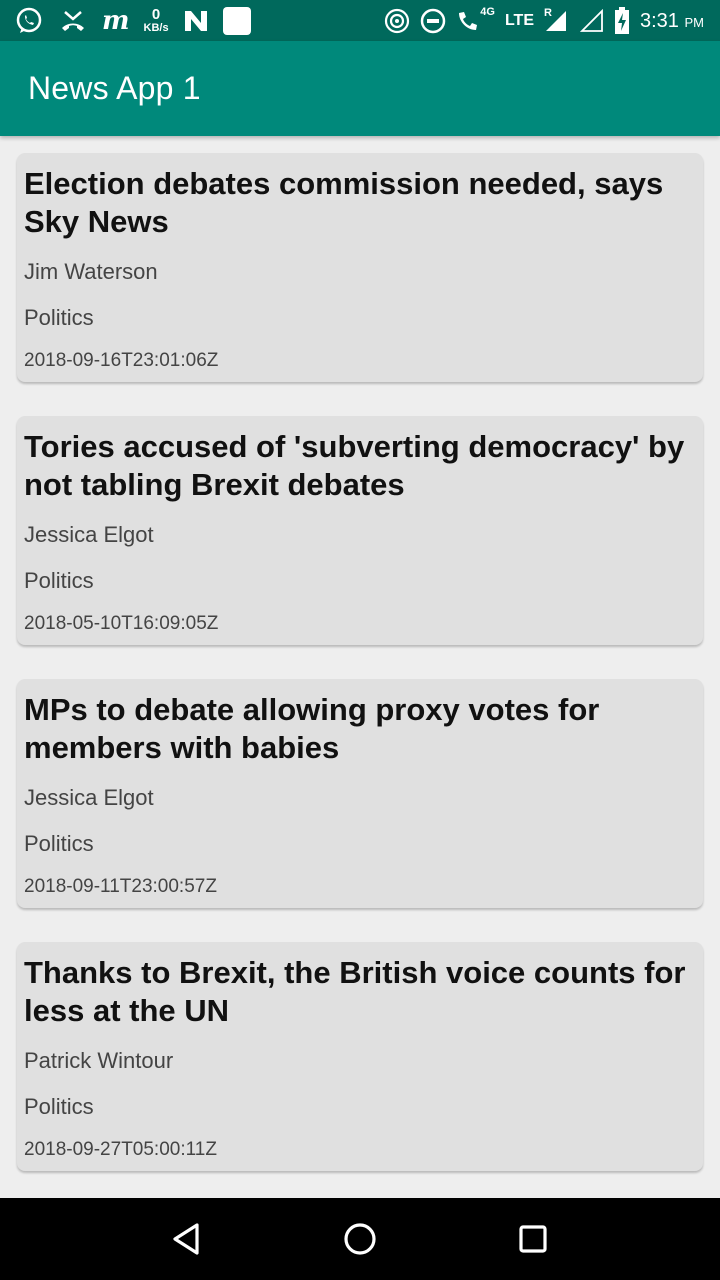  I want to click on back-button, so click(187, 1239).